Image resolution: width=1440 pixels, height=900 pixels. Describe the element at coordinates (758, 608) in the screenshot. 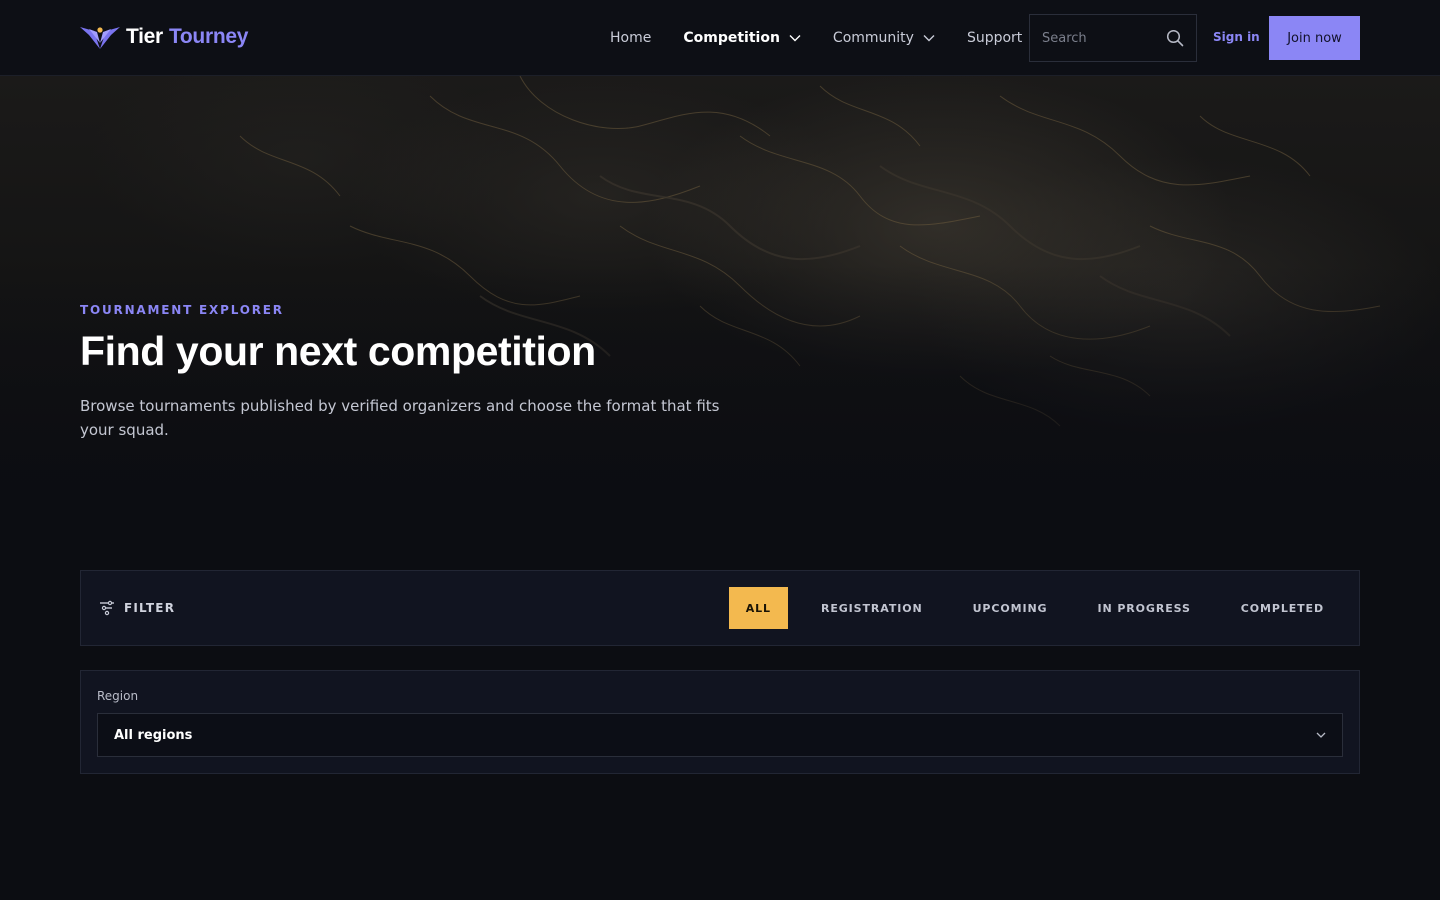

I see `tab-all: ALL` at that location.